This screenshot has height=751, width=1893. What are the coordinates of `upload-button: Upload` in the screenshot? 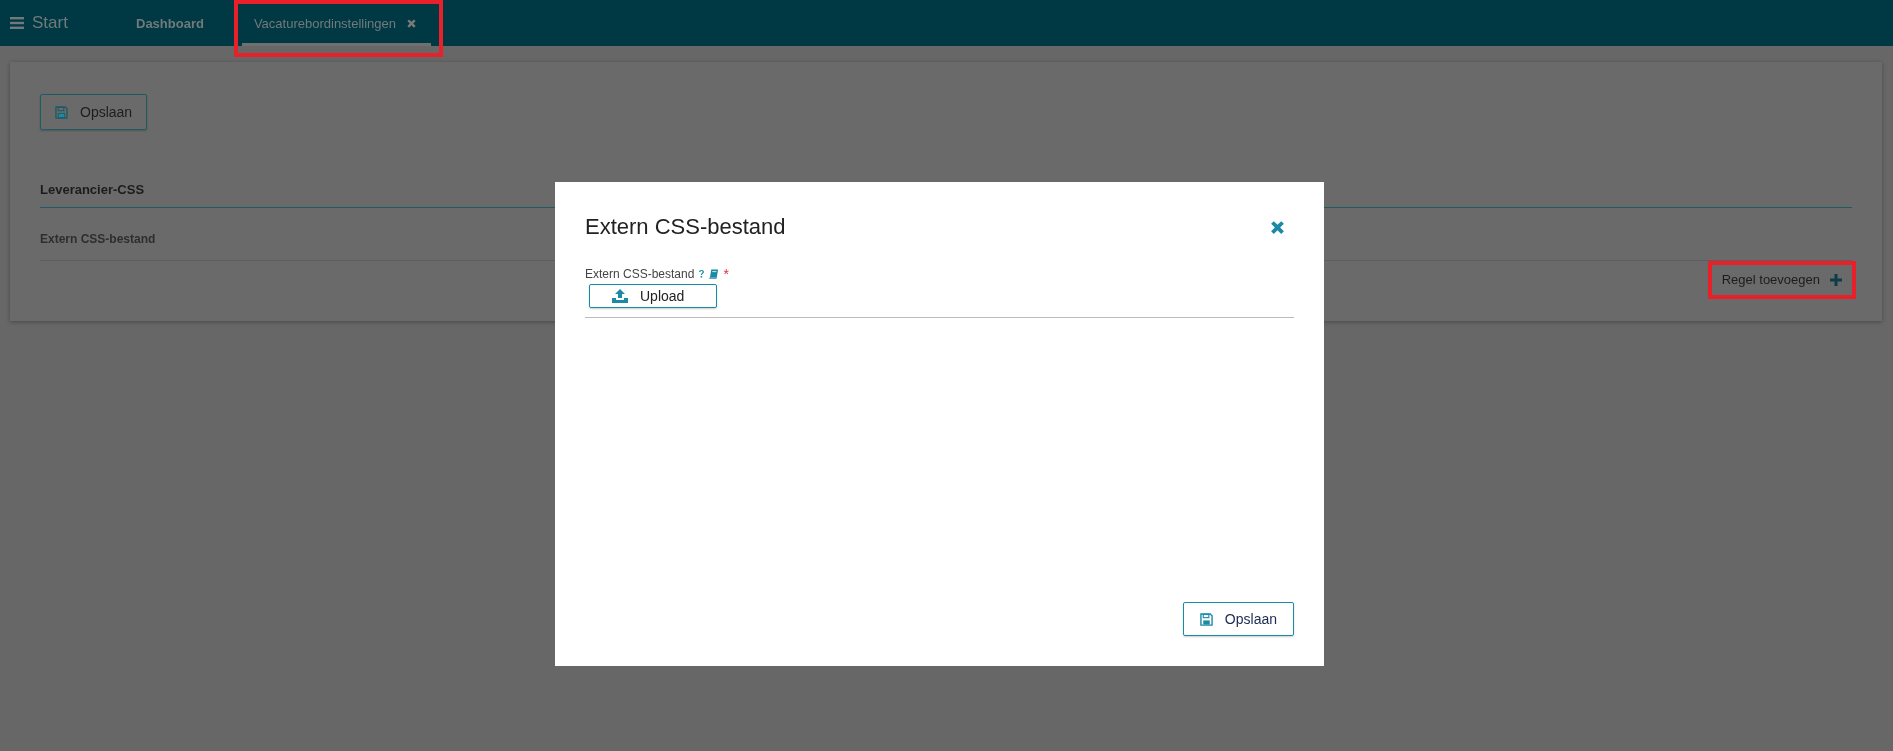 It's located at (653, 296).